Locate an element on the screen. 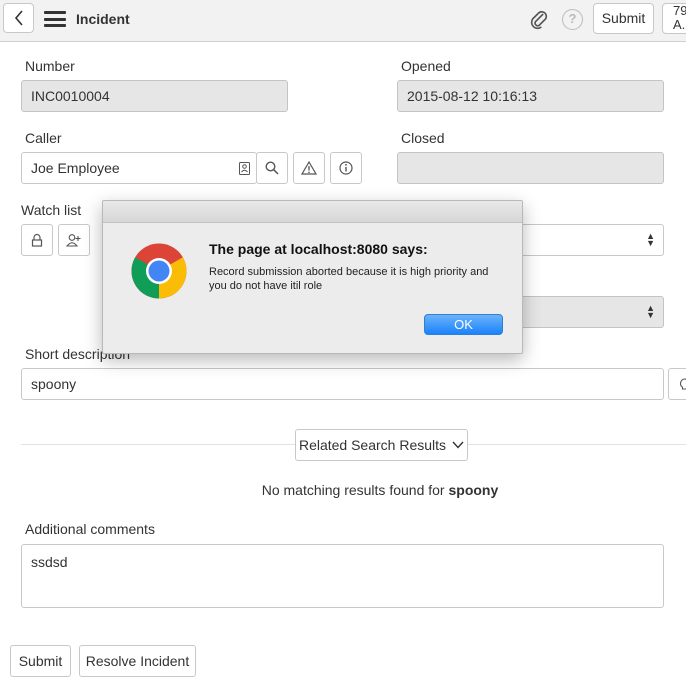 The height and width of the screenshot is (685, 686). opened-label: Opened is located at coordinates (426, 66).